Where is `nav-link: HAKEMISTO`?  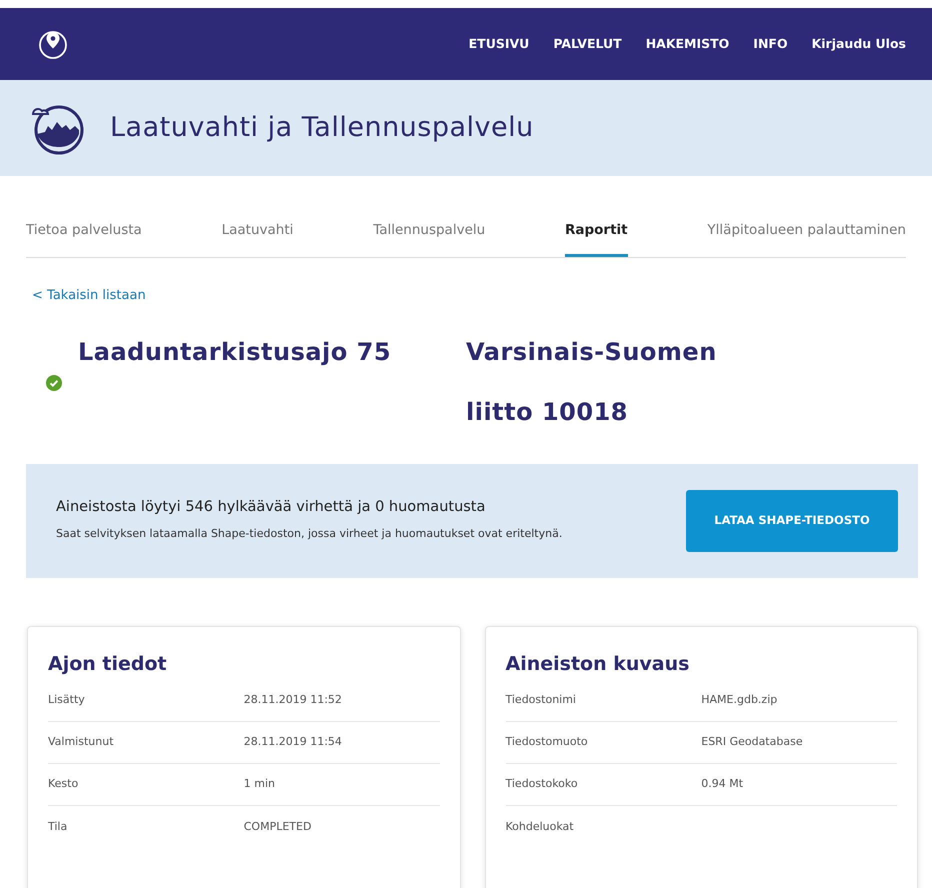
nav-link: HAKEMISTO is located at coordinates (688, 44).